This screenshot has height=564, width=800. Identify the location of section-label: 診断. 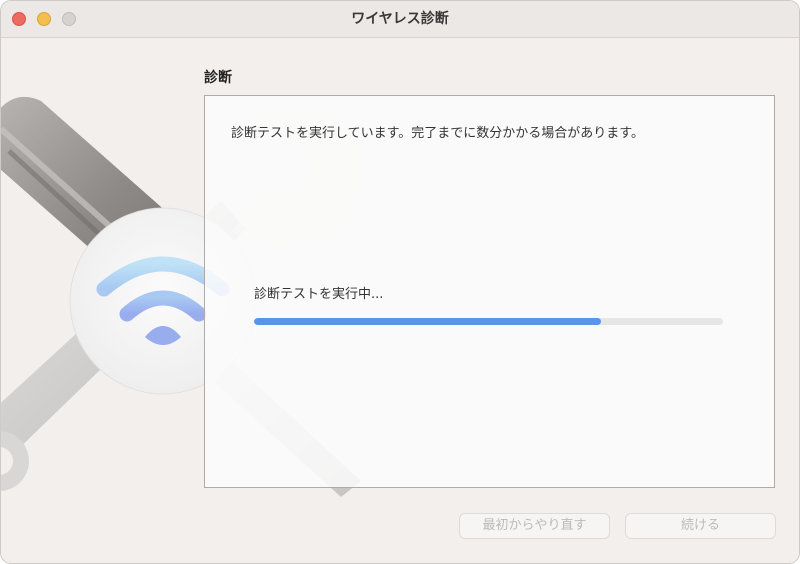
(218, 78).